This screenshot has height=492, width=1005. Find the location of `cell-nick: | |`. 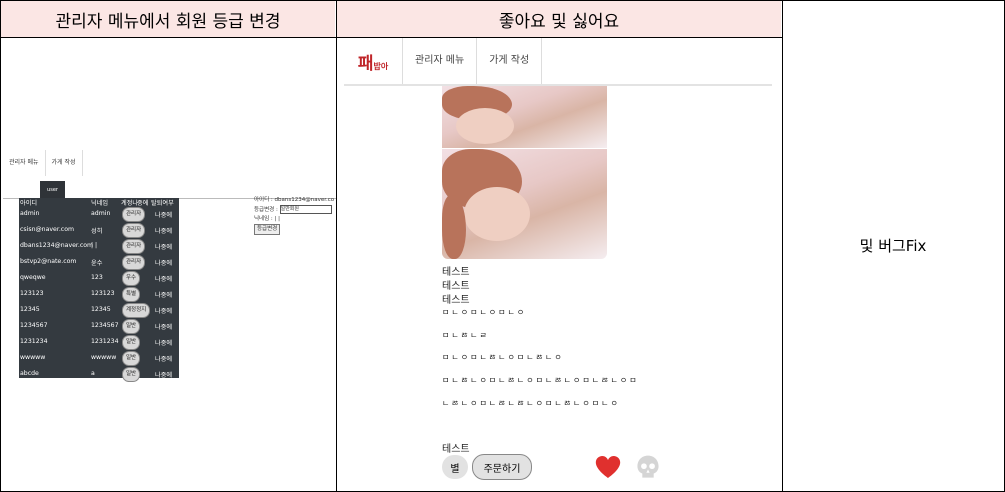

cell-nick: | | is located at coordinates (94, 245).